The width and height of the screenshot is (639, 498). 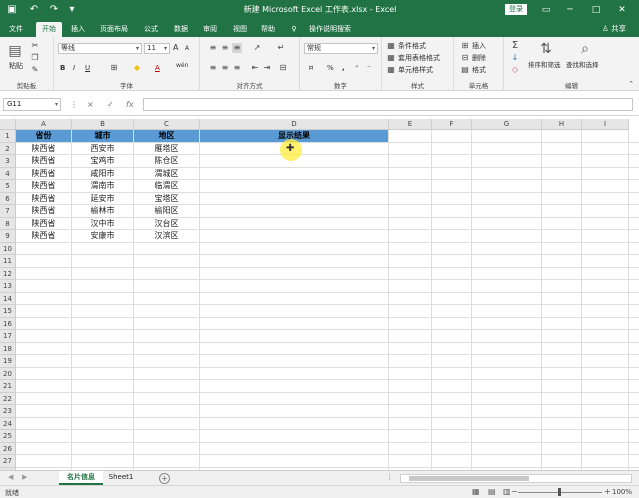 I want to click on align-top-icon: ≡, so click(x=213, y=48).